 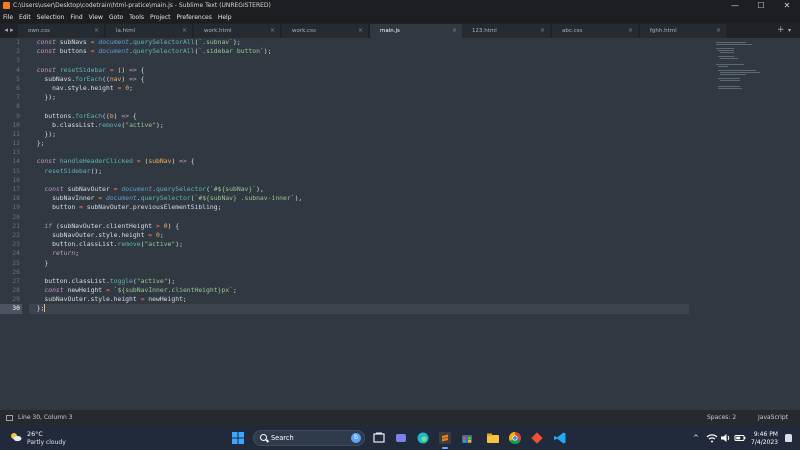 What do you see at coordinates (359, 143) in the screenshot?
I see `code-line: };` at bounding box center [359, 143].